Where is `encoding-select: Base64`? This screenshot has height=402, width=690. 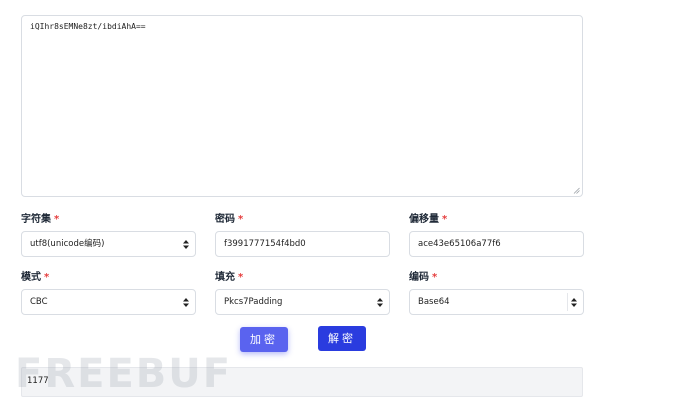
encoding-select: Base64 is located at coordinates (496, 302).